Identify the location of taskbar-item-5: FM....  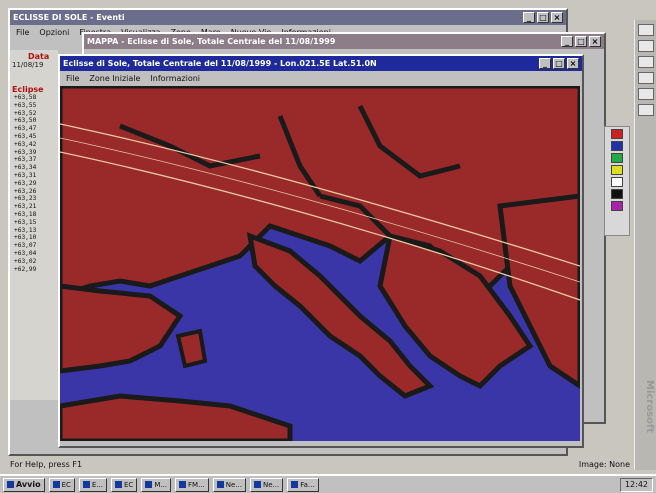
(192, 484).